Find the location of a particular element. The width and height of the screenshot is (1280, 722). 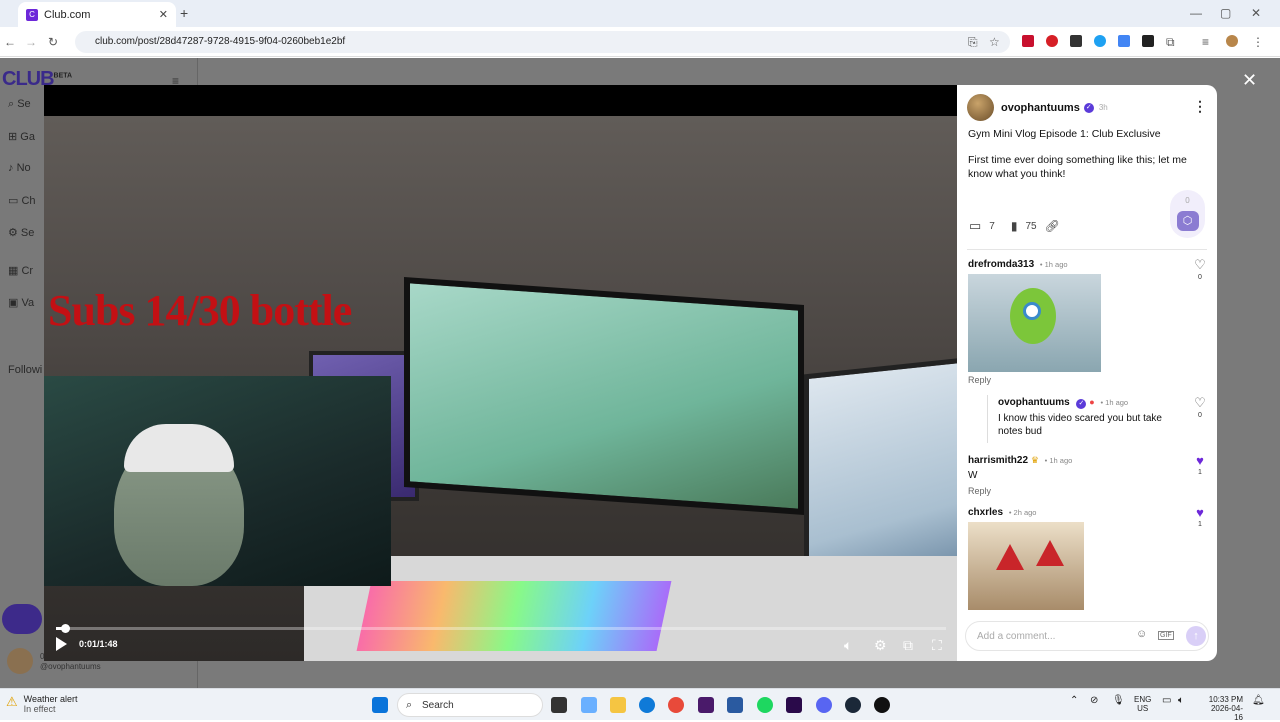

forward-icon: → is located at coordinates (31, 42).